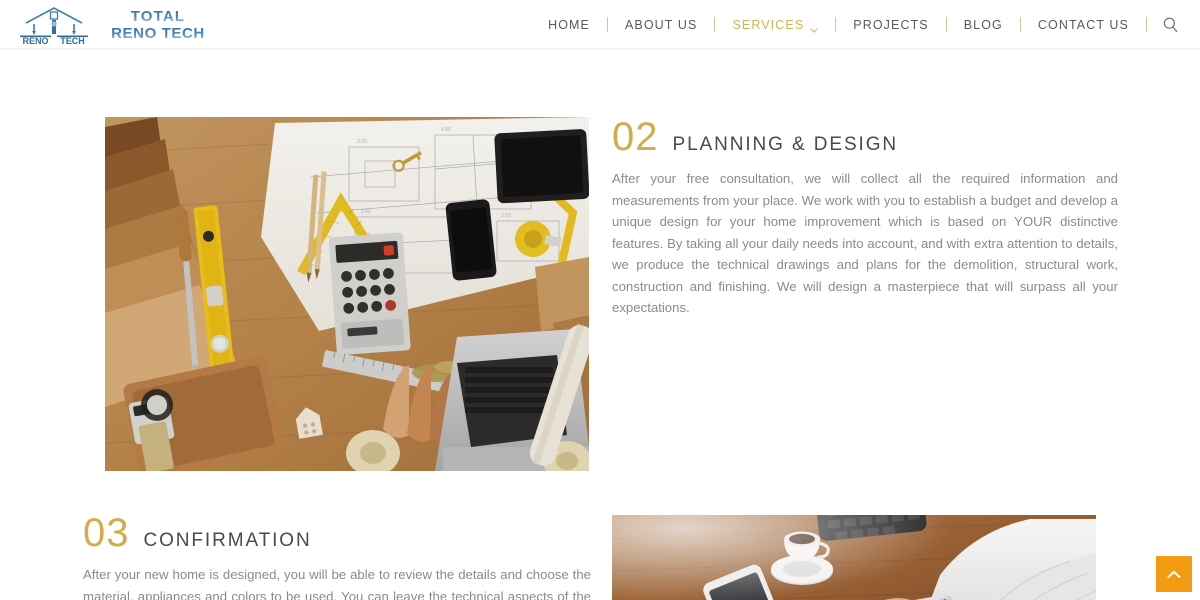 This screenshot has width=1200, height=600. Describe the element at coordinates (337, 533) in the screenshot. I see `step-03-heading: 03 CONFIRMATION` at that location.